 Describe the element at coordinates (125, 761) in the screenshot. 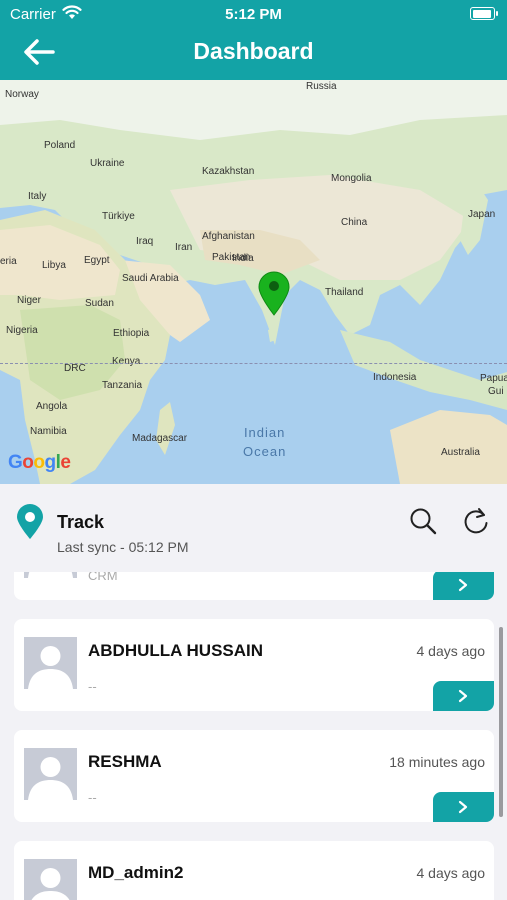

I see `user-name: RESHMA` at that location.